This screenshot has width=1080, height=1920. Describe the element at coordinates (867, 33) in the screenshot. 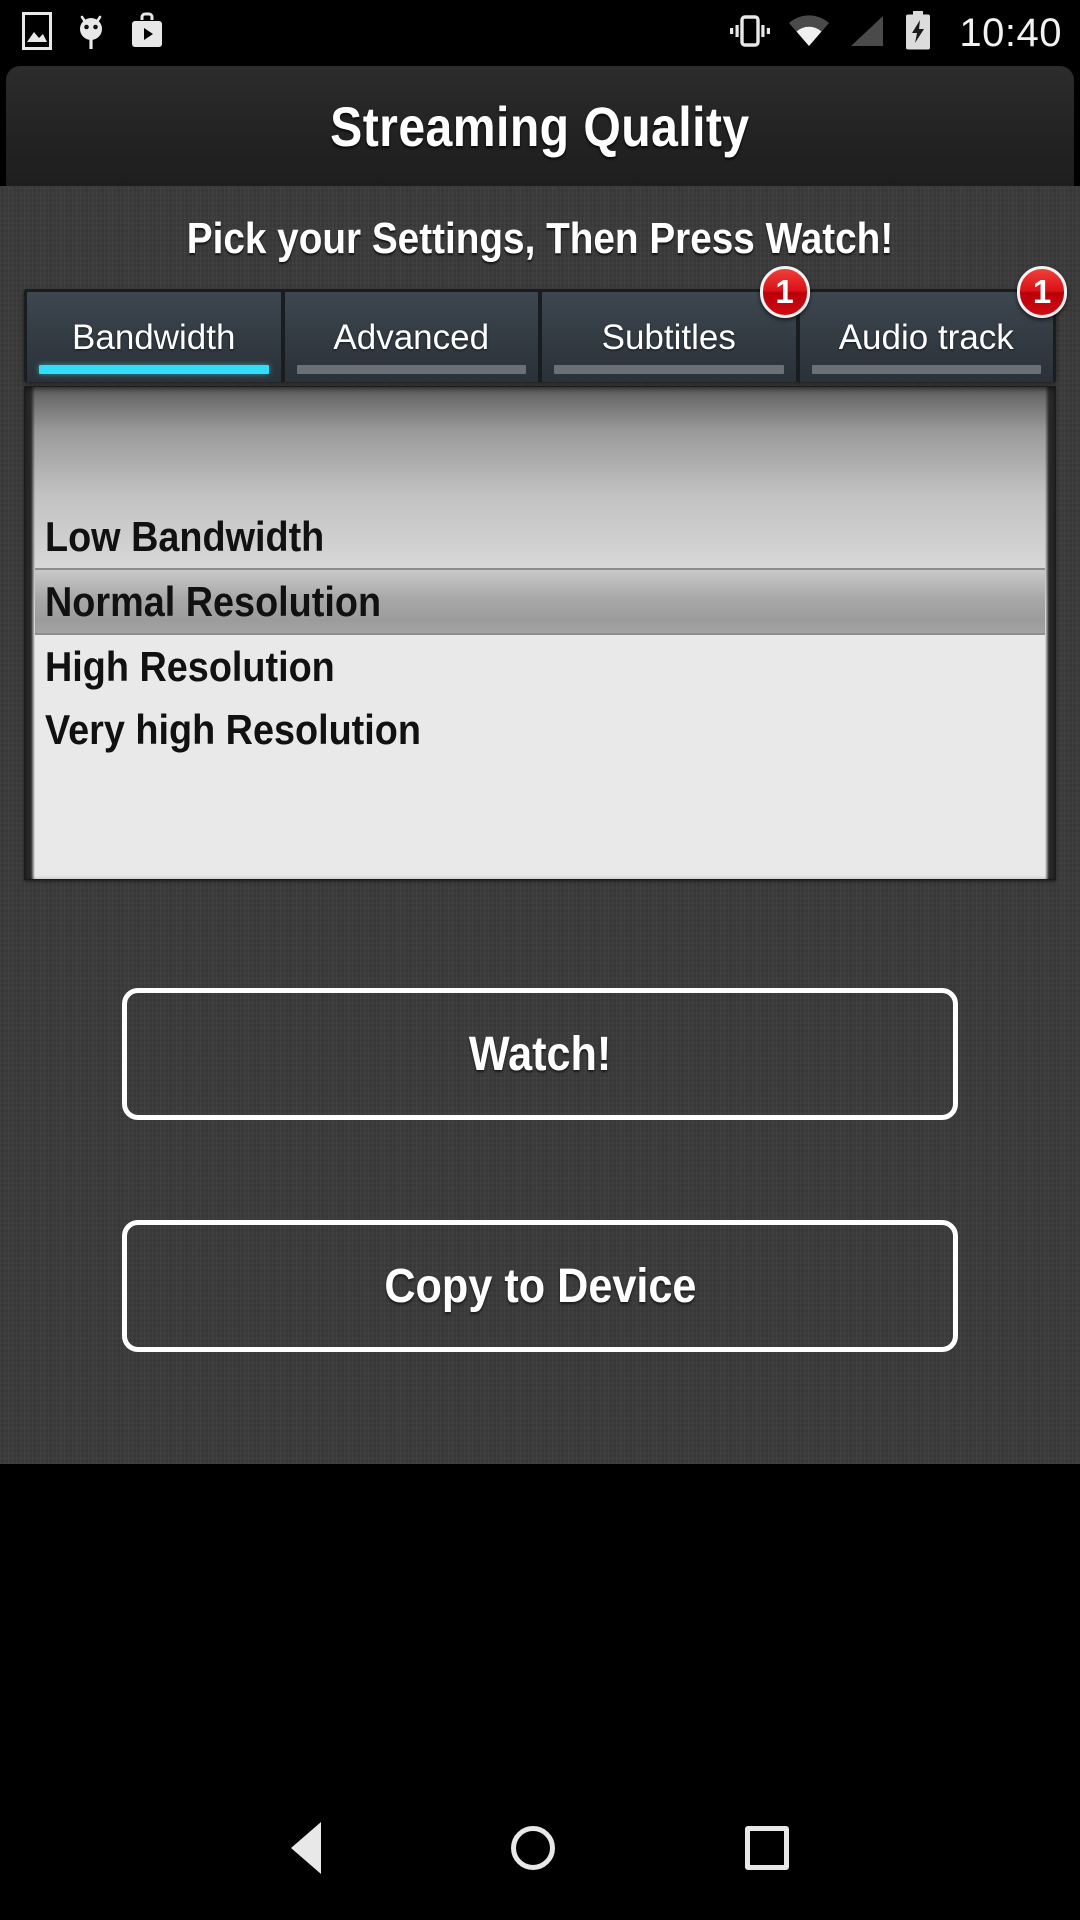

I see `cell-signal-icon` at that location.